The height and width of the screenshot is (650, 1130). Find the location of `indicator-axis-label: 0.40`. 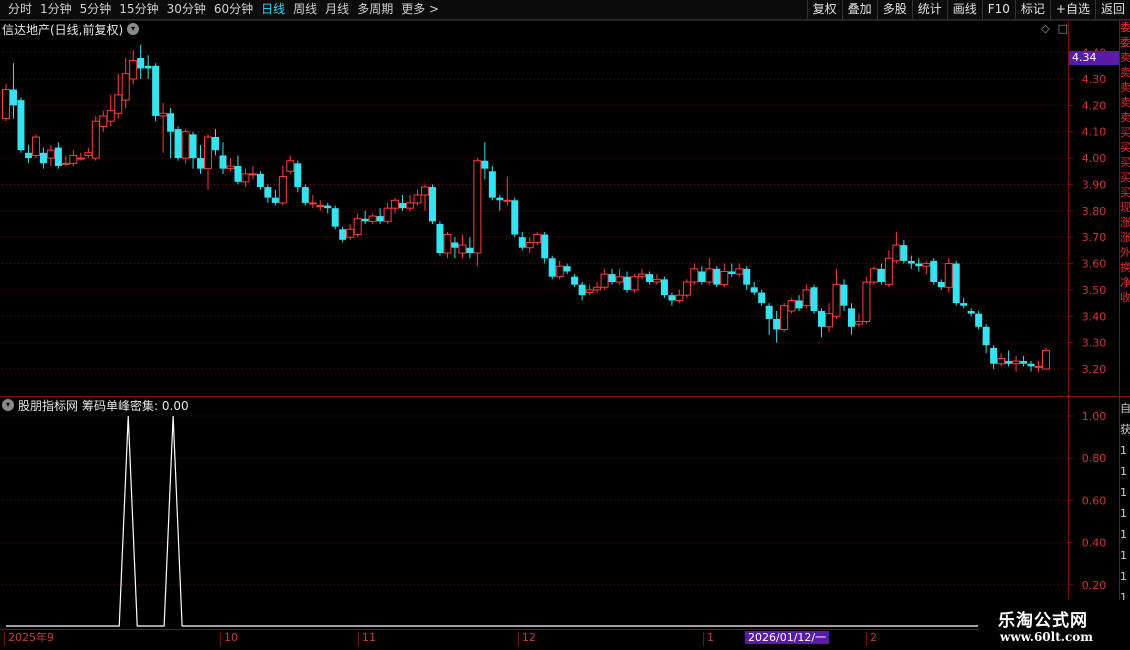

indicator-axis-label: 0.40 is located at coordinates (1094, 543).